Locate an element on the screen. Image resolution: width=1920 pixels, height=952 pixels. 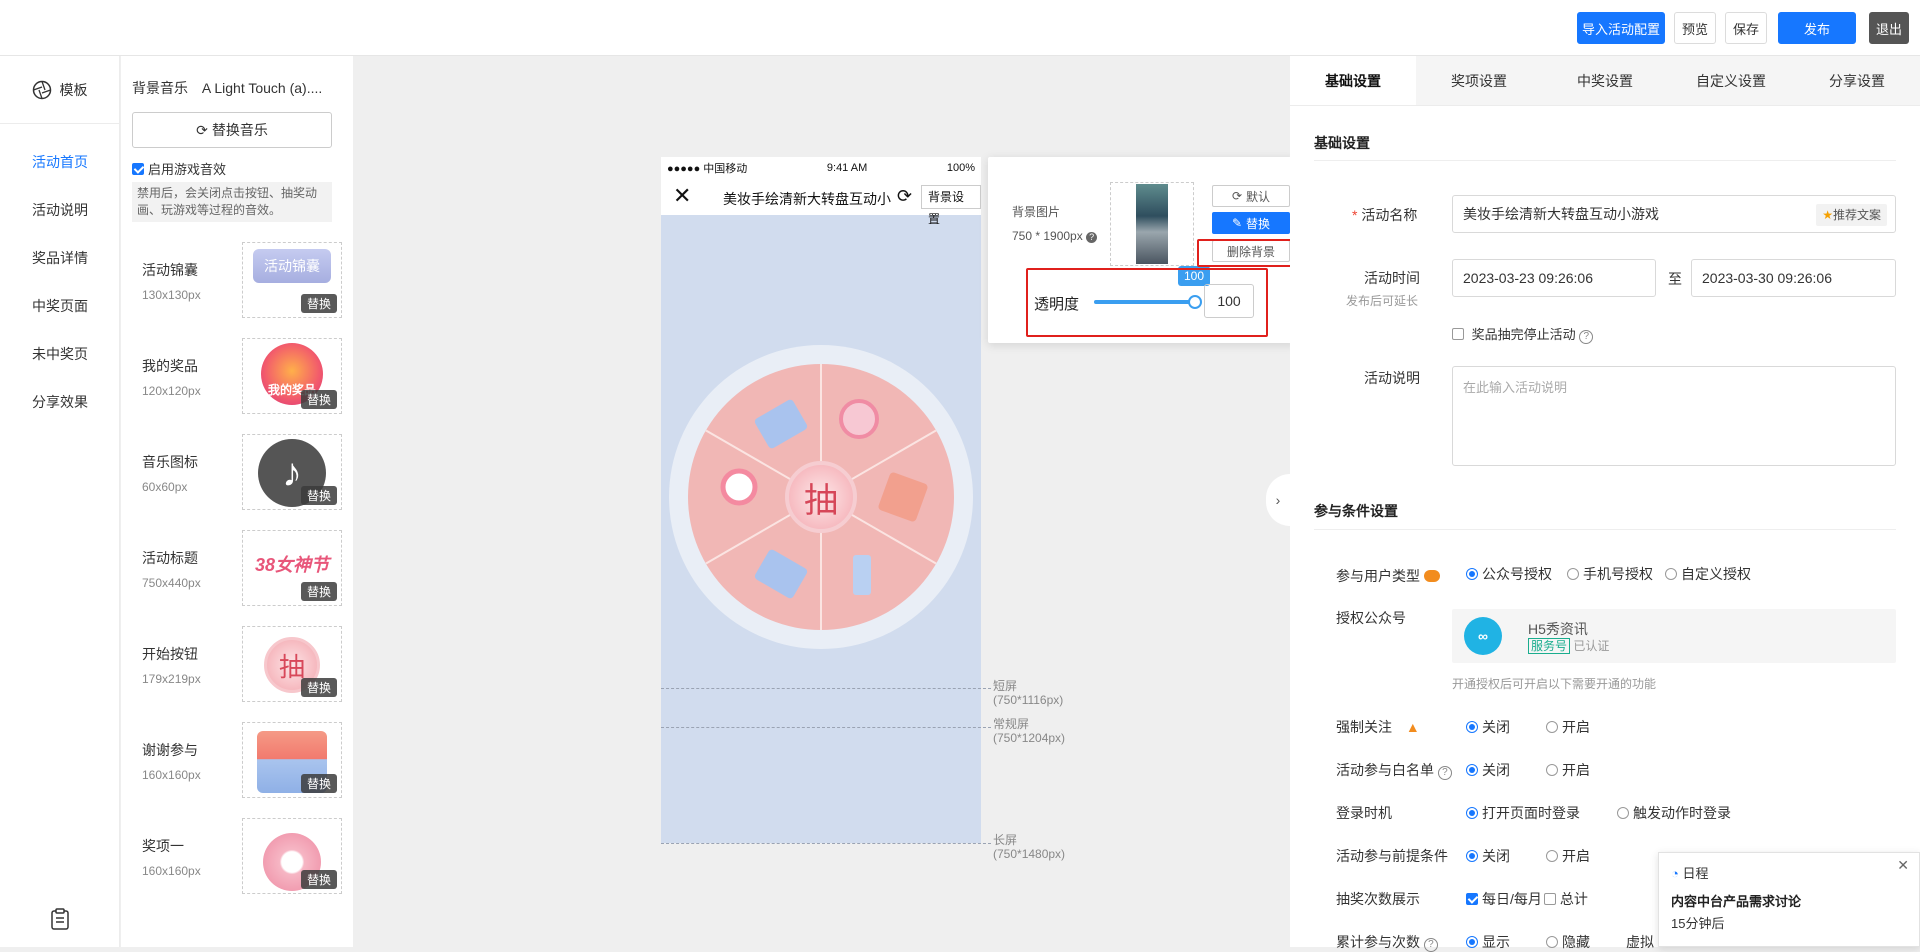
highlight-delete-bg is located at coordinates (1245, 253).